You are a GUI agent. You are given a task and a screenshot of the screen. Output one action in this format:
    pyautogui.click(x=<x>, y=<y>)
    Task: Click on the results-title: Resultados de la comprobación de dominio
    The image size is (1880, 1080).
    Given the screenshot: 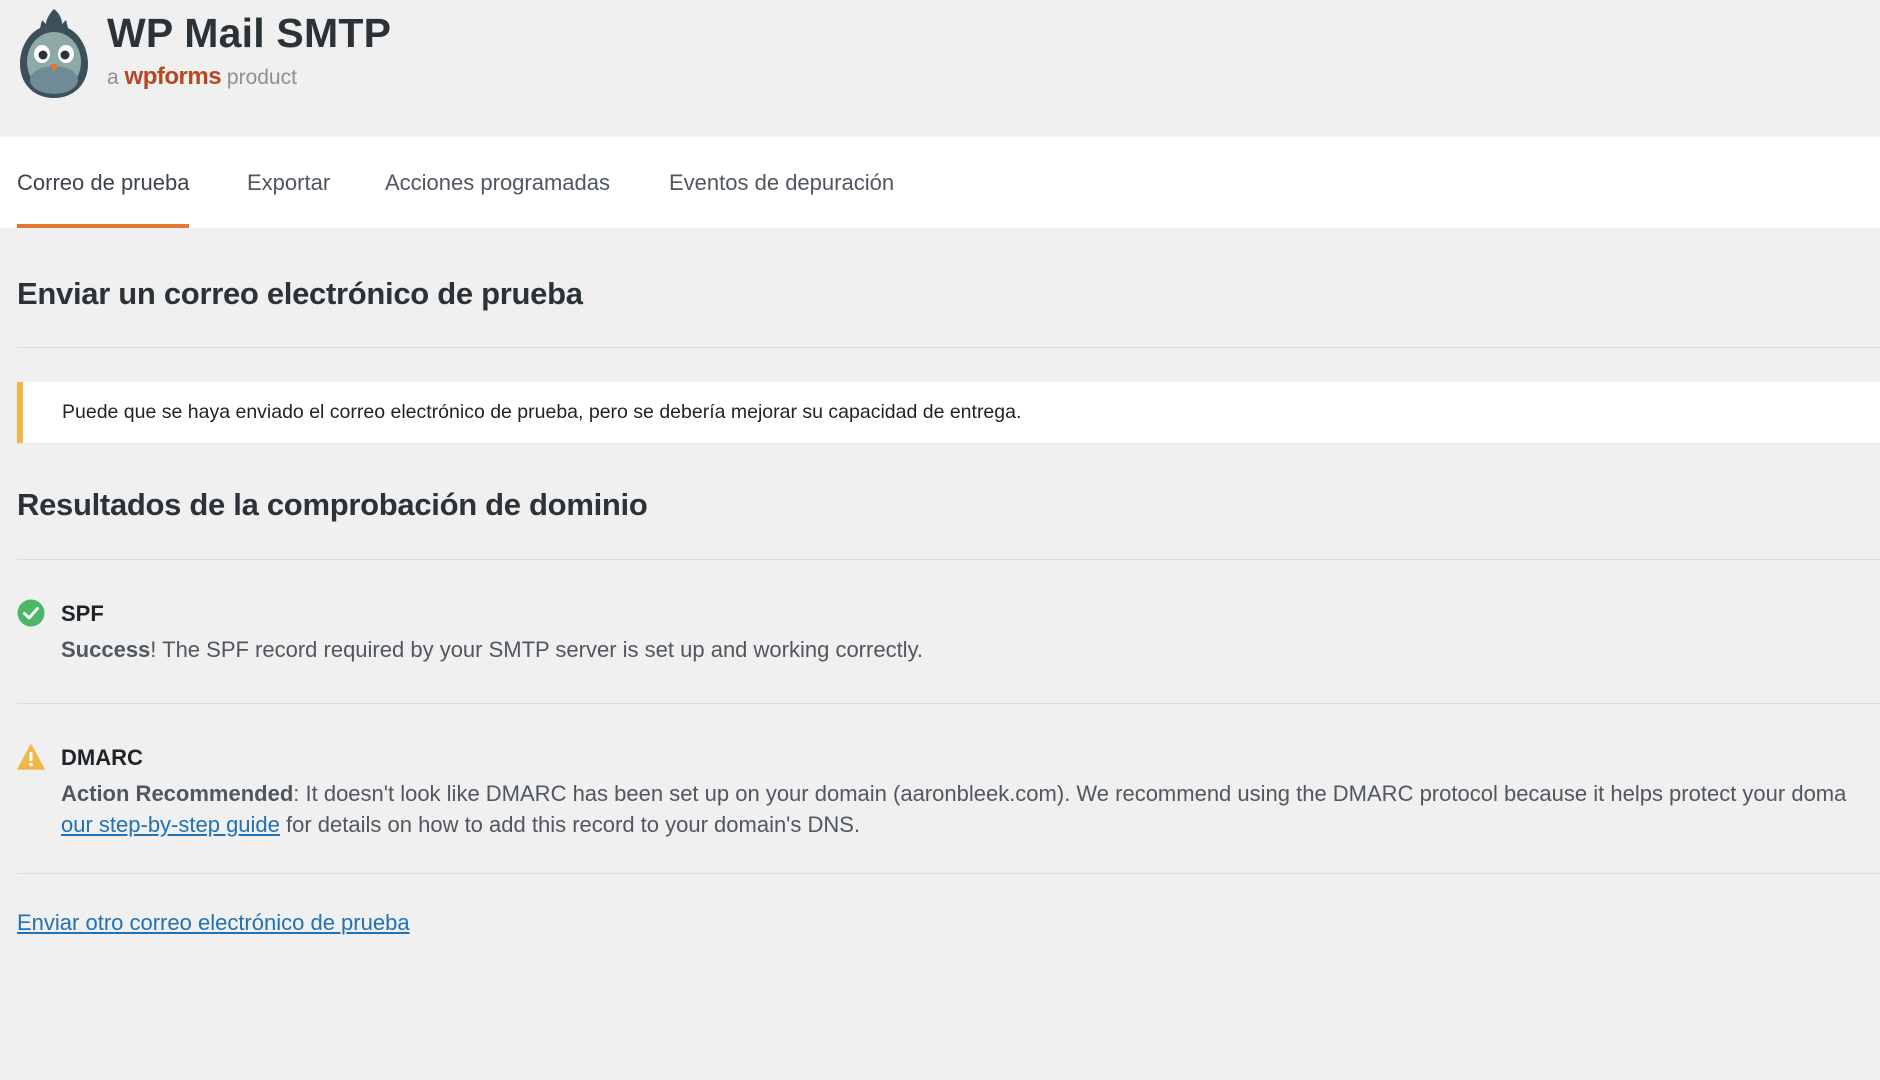 What is the action you would take?
    pyautogui.click(x=332, y=504)
    